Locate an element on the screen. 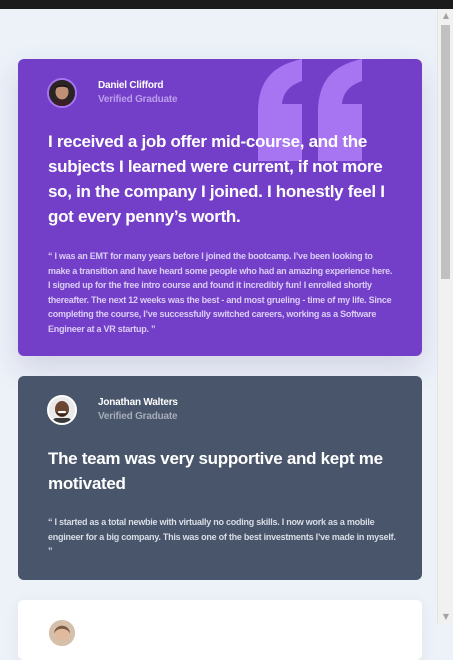 Image resolution: width=453 pixels, height=660 pixels. browser-top-bar is located at coordinates (226, 4).